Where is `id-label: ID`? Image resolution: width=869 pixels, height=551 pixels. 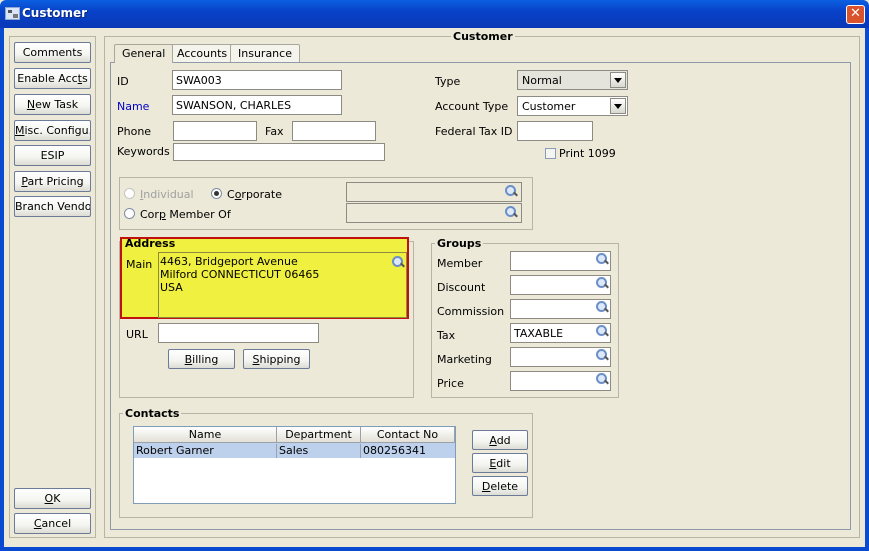 id-label: ID is located at coordinates (123, 81).